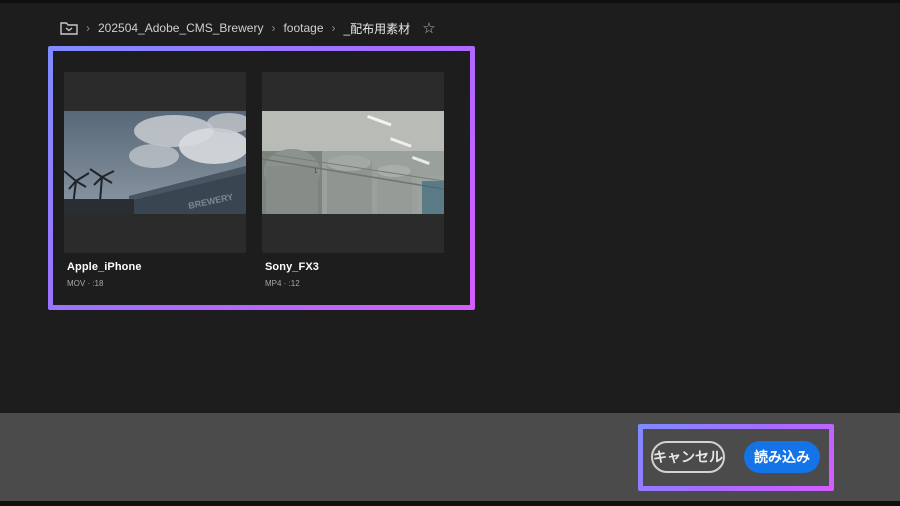  What do you see at coordinates (303, 28) in the screenshot?
I see `breadcrumb-item-footage: footage` at bounding box center [303, 28].